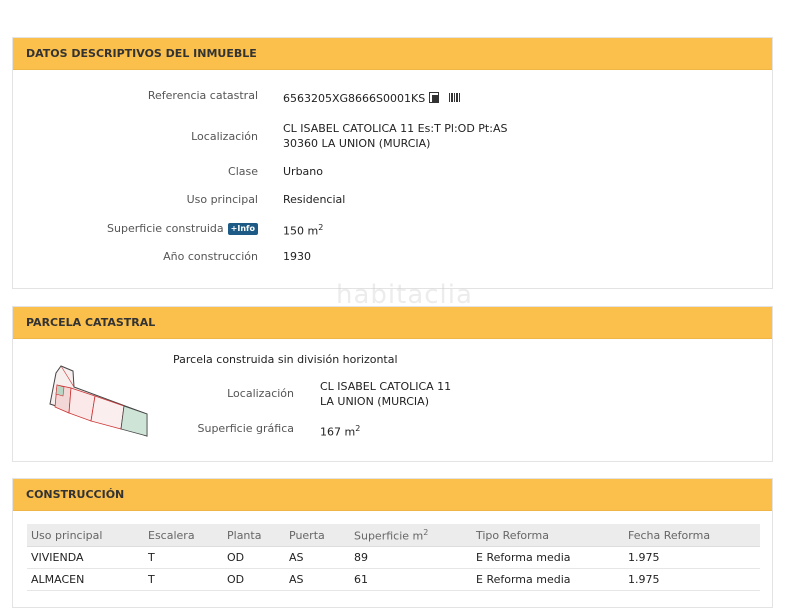 This screenshot has height=608, width=800. Describe the element at coordinates (297, 256) in the screenshot. I see `anio-value: 1930` at that location.